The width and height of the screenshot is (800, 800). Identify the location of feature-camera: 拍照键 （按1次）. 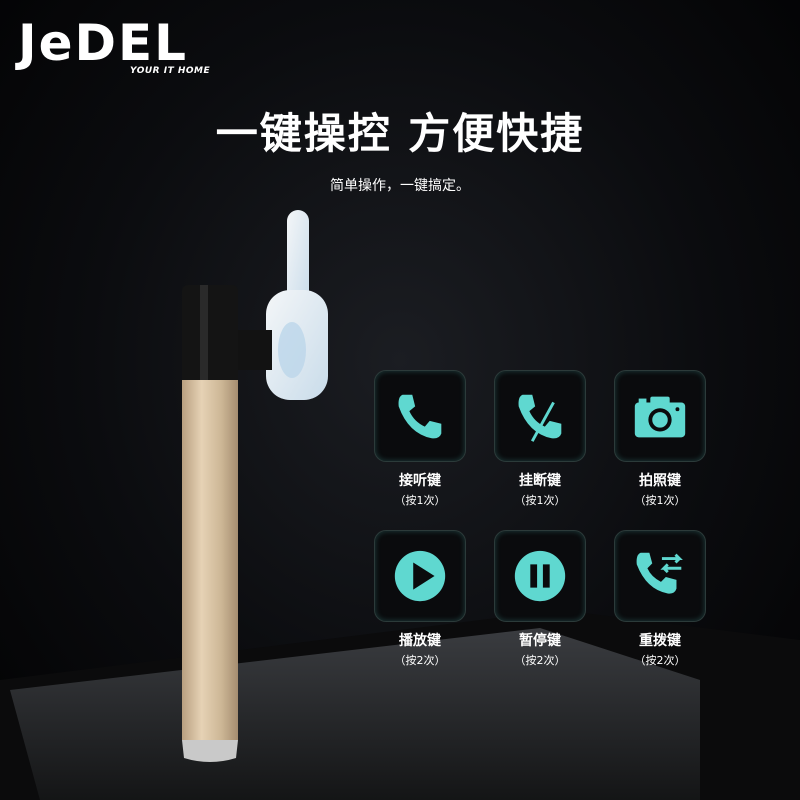
(660, 439).